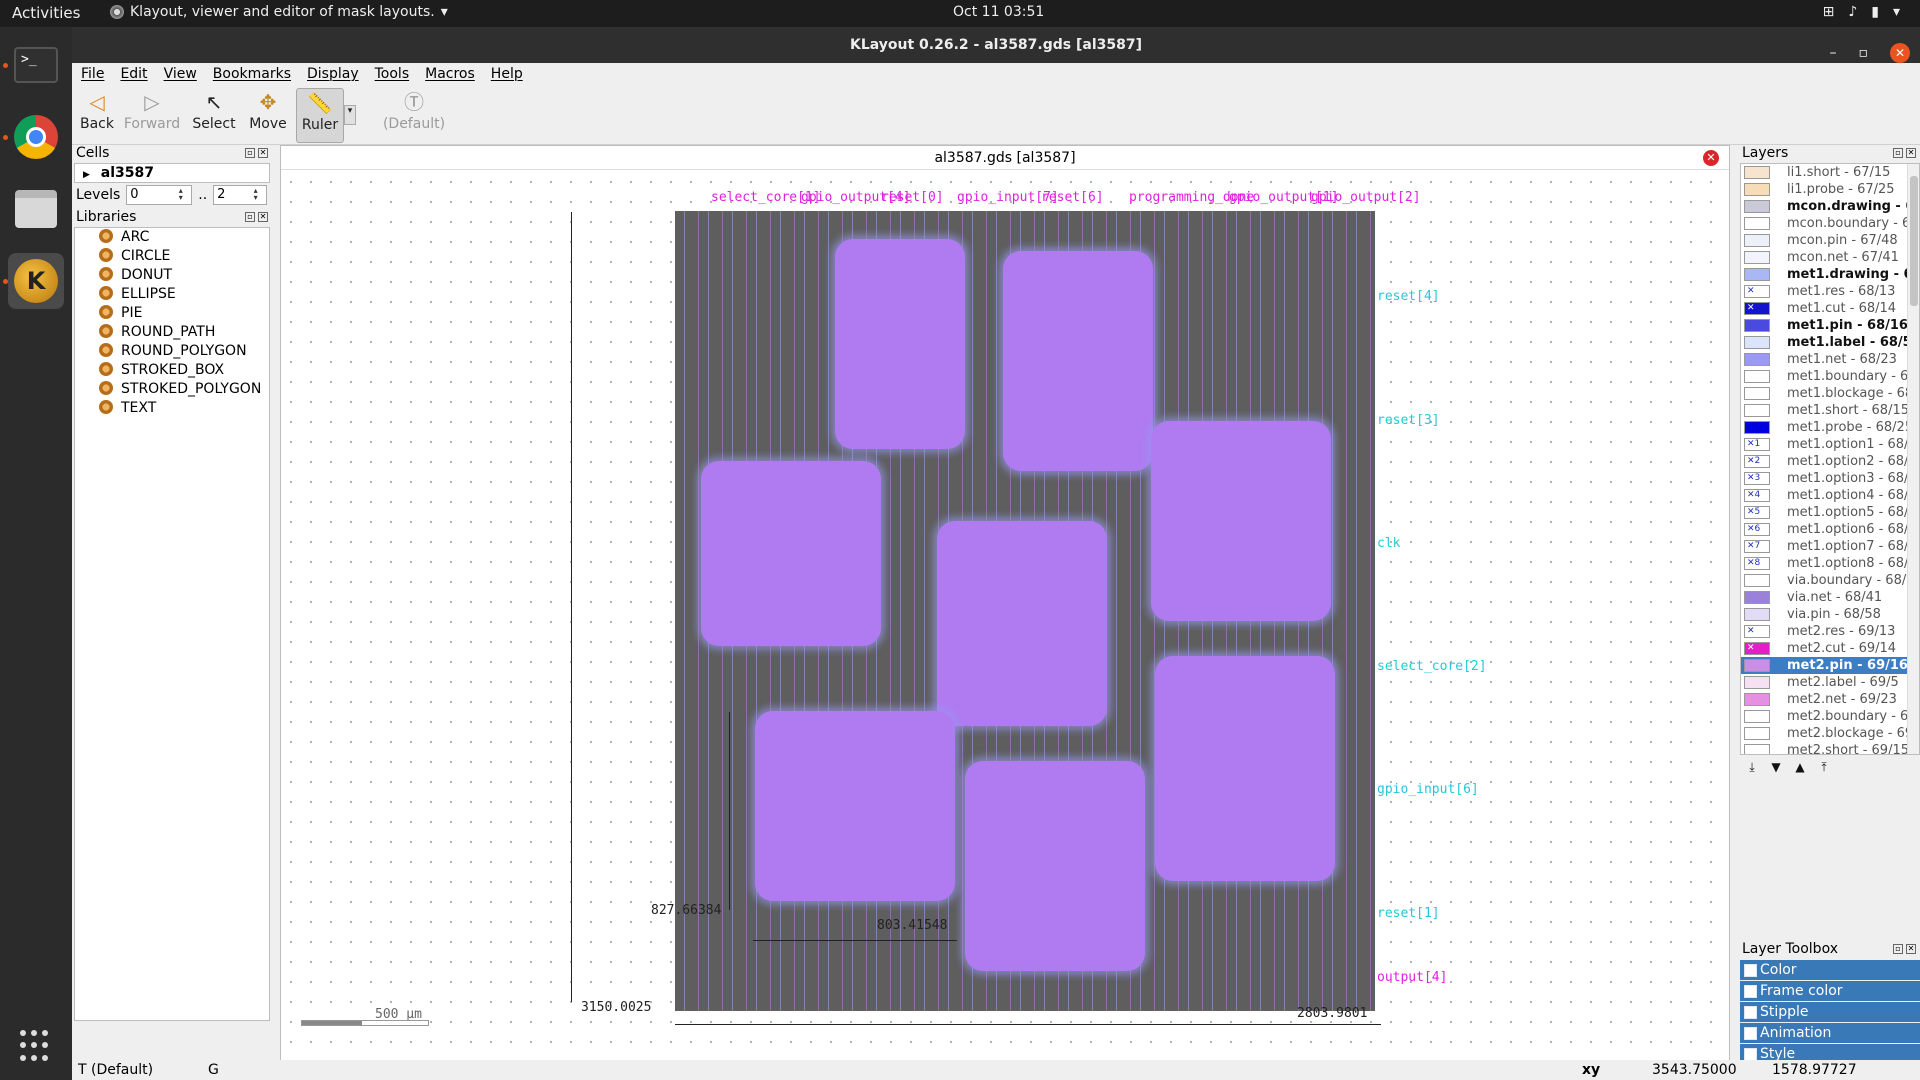 The width and height of the screenshot is (1920, 1080). What do you see at coordinates (172, 294) in the screenshot?
I see `library-item: ELLIPSE` at bounding box center [172, 294].